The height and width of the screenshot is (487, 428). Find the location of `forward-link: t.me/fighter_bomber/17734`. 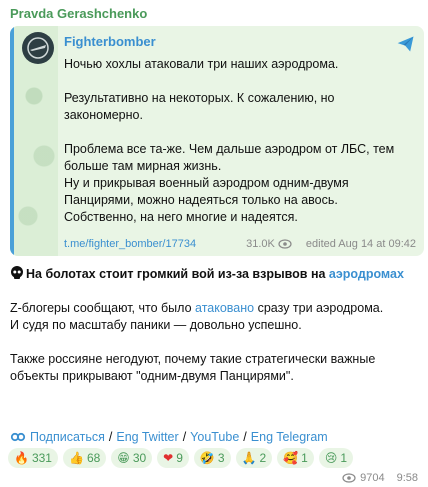

forward-link: t.me/fighter_bomber/17734 is located at coordinates (130, 244).